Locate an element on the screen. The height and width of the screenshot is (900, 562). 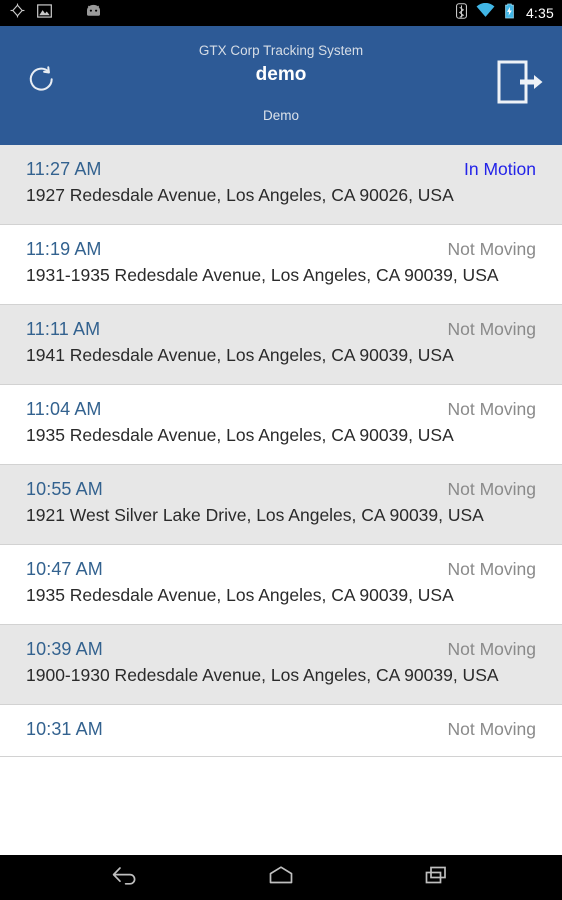
status-bar-right-icons: 4:35 is located at coordinates (504, 13).